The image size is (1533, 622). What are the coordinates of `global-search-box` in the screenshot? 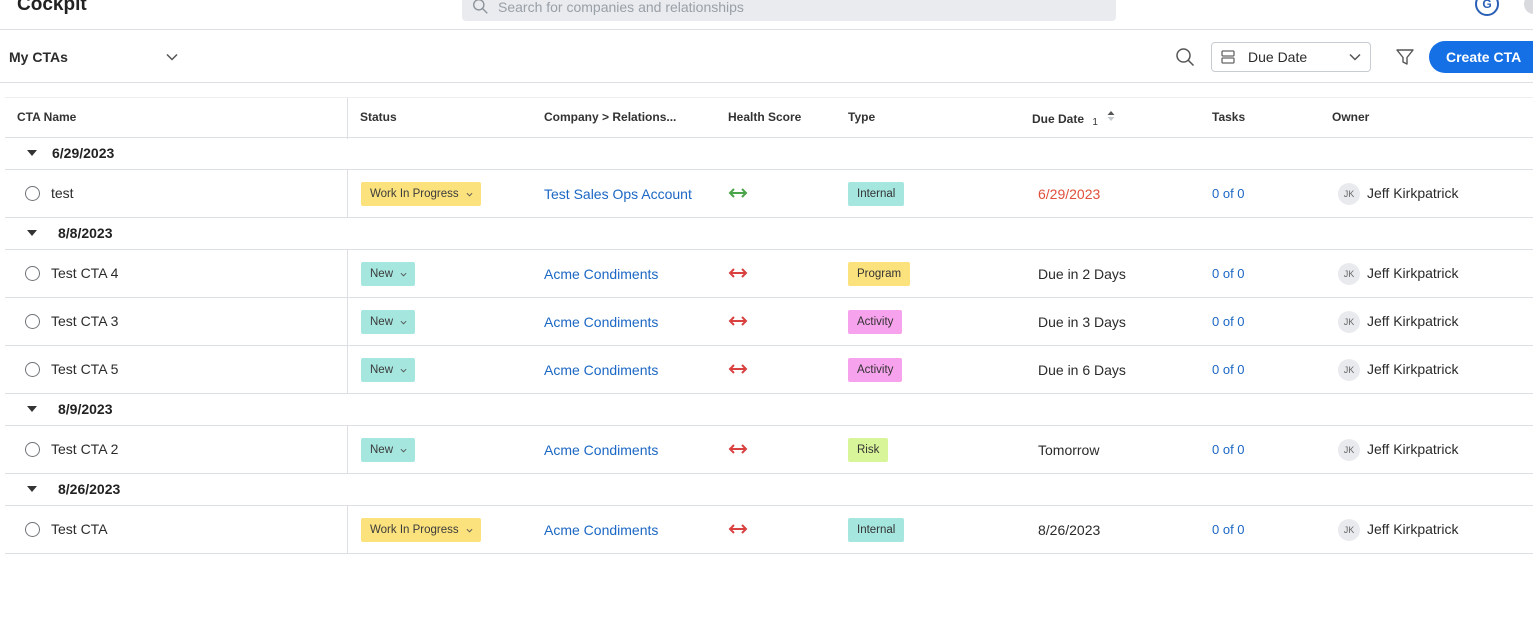 It's located at (789, 10).